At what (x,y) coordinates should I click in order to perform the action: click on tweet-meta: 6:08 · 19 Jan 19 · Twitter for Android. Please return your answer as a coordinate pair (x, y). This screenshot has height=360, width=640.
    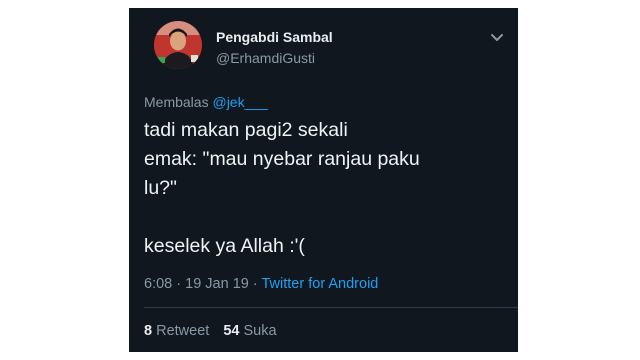
    Looking at the image, I should click on (261, 284).